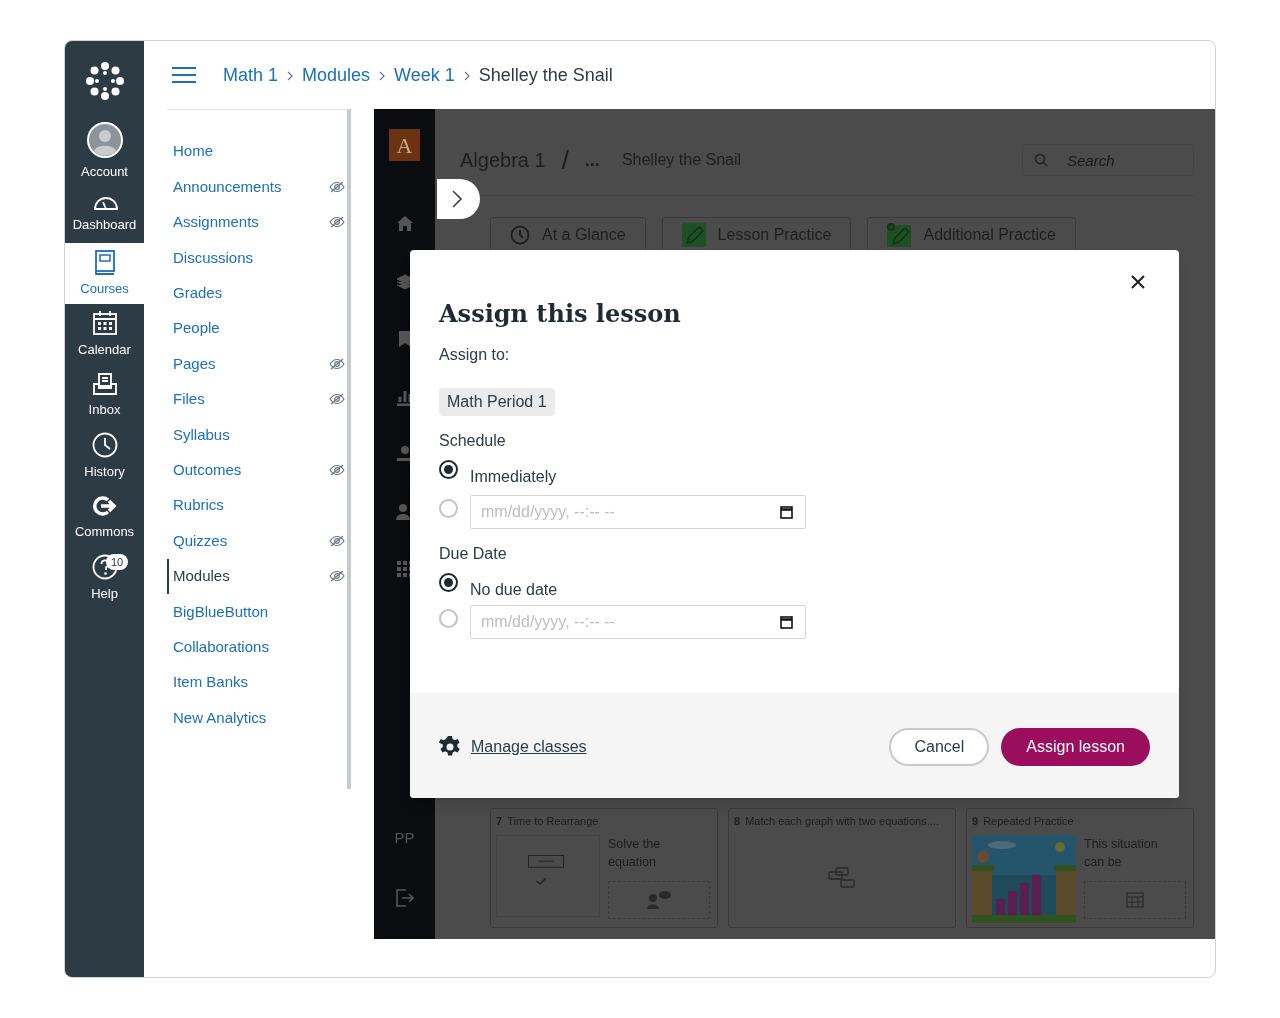  What do you see at coordinates (220, 718) in the screenshot?
I see `course-nav-link: New Analytics` at bounding box center [220, 718].